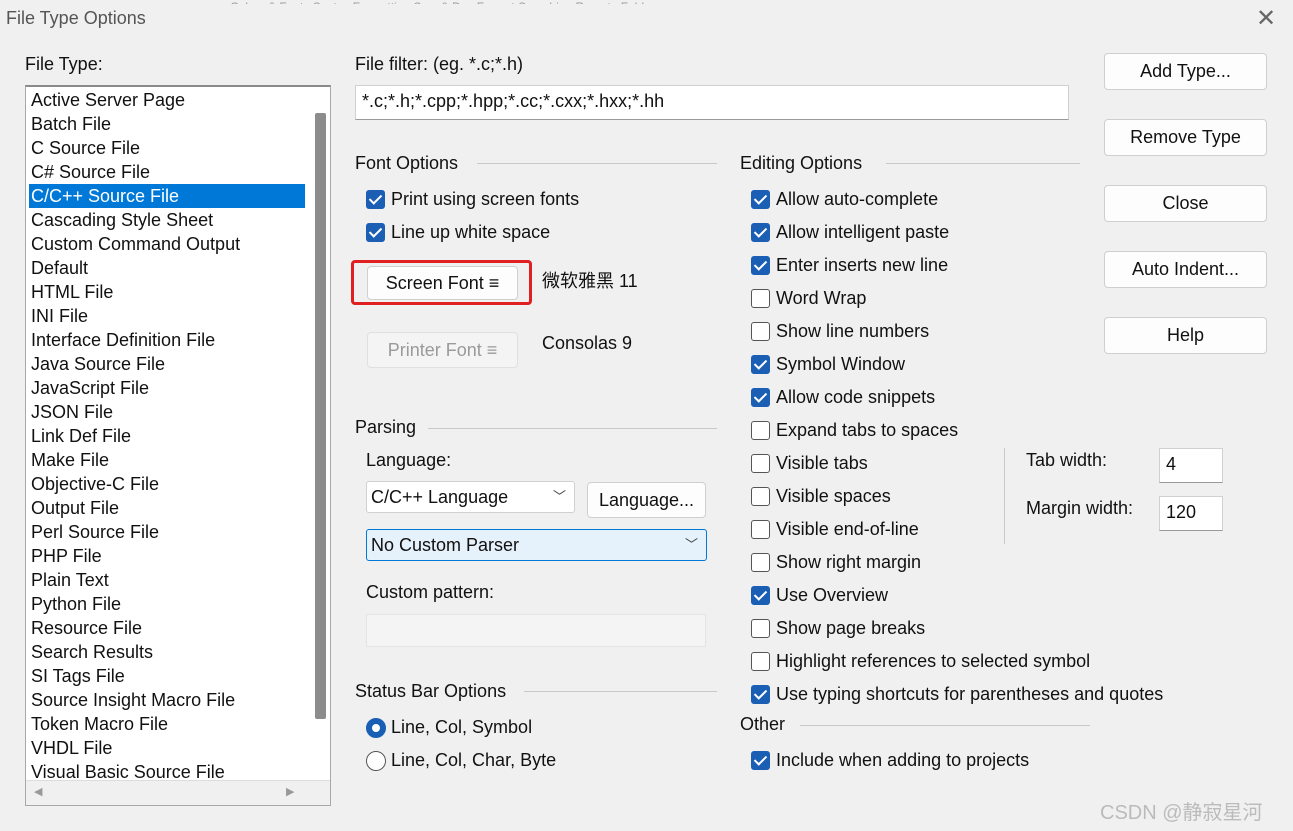 The height and width of the screenshot is (831, 1293). I want to click on status-bar-divider, so click(620, 691).